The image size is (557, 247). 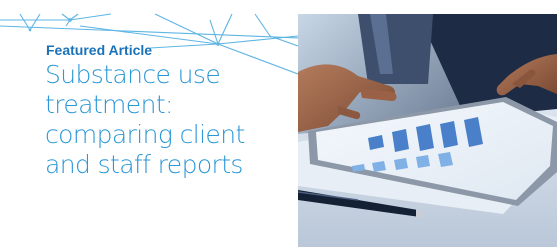 What do you see at coordinates (133, 74) in the screenshot?
I see `article-title-line-1: Substance use` at bounding box center [133, 74].